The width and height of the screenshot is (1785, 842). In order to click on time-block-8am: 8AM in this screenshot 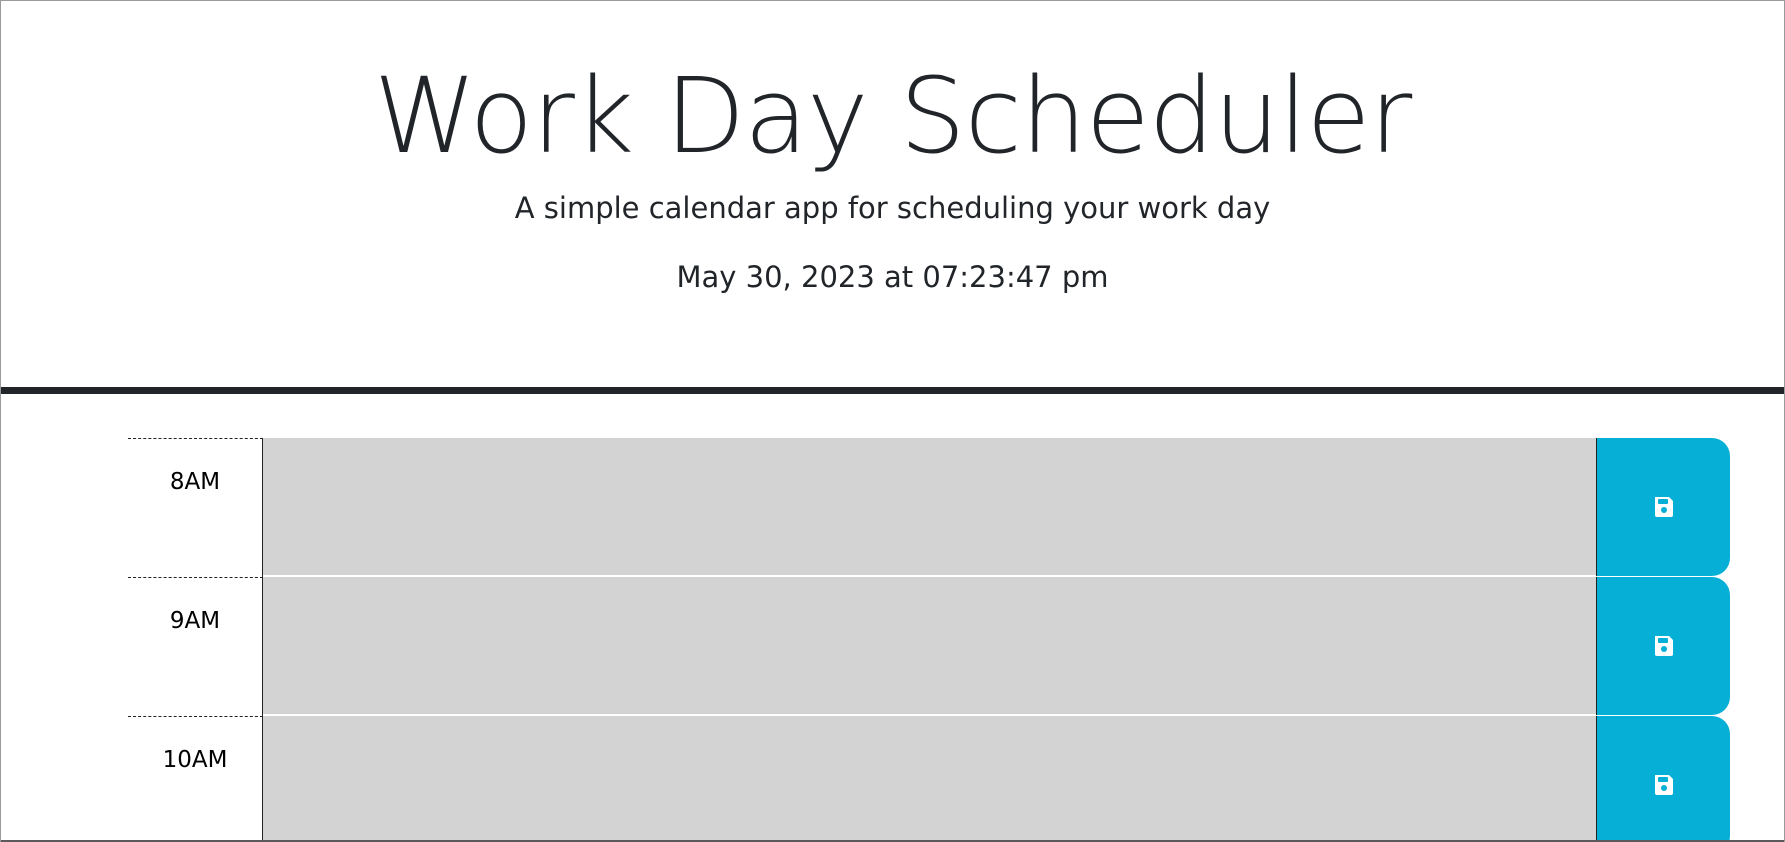, I will do `click(929, 507)`.